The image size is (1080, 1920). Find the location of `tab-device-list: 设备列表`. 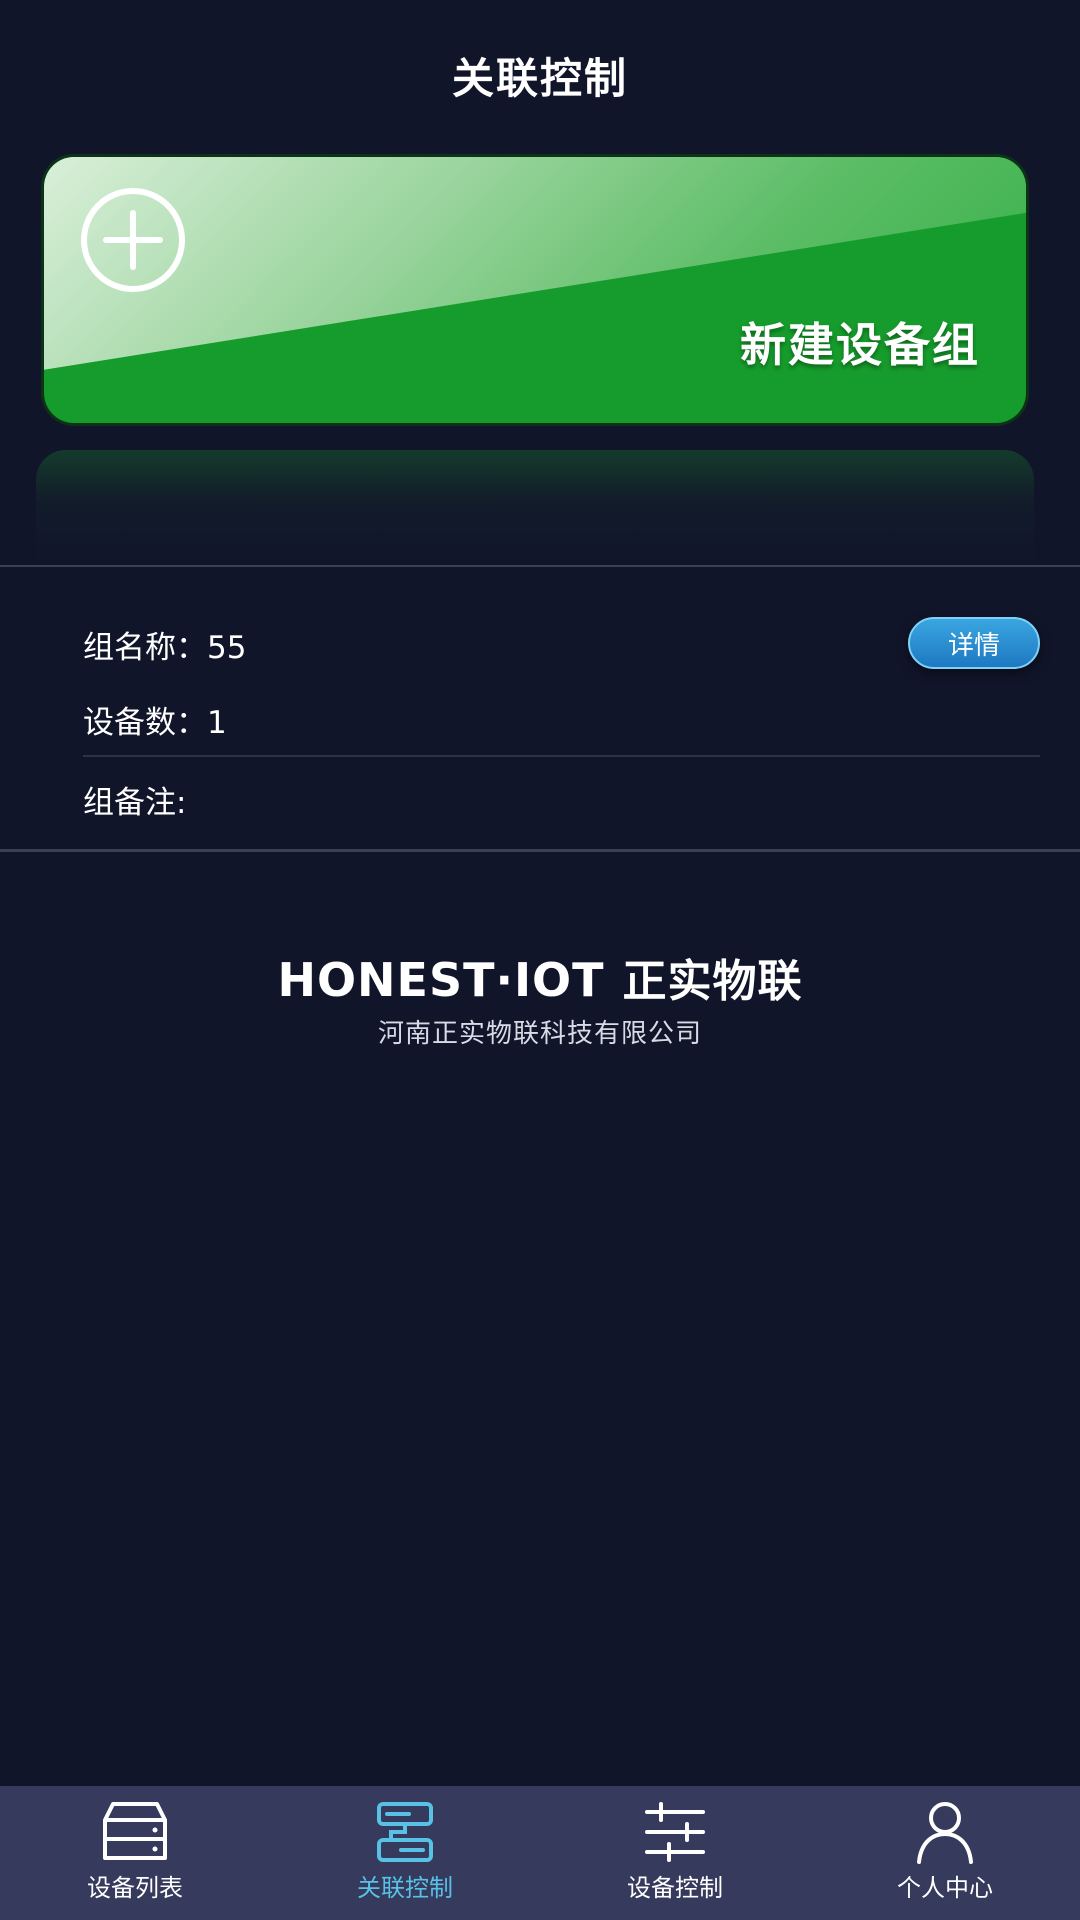

tab-device-list: 设备列表 is located at coordinates (135, 1853).